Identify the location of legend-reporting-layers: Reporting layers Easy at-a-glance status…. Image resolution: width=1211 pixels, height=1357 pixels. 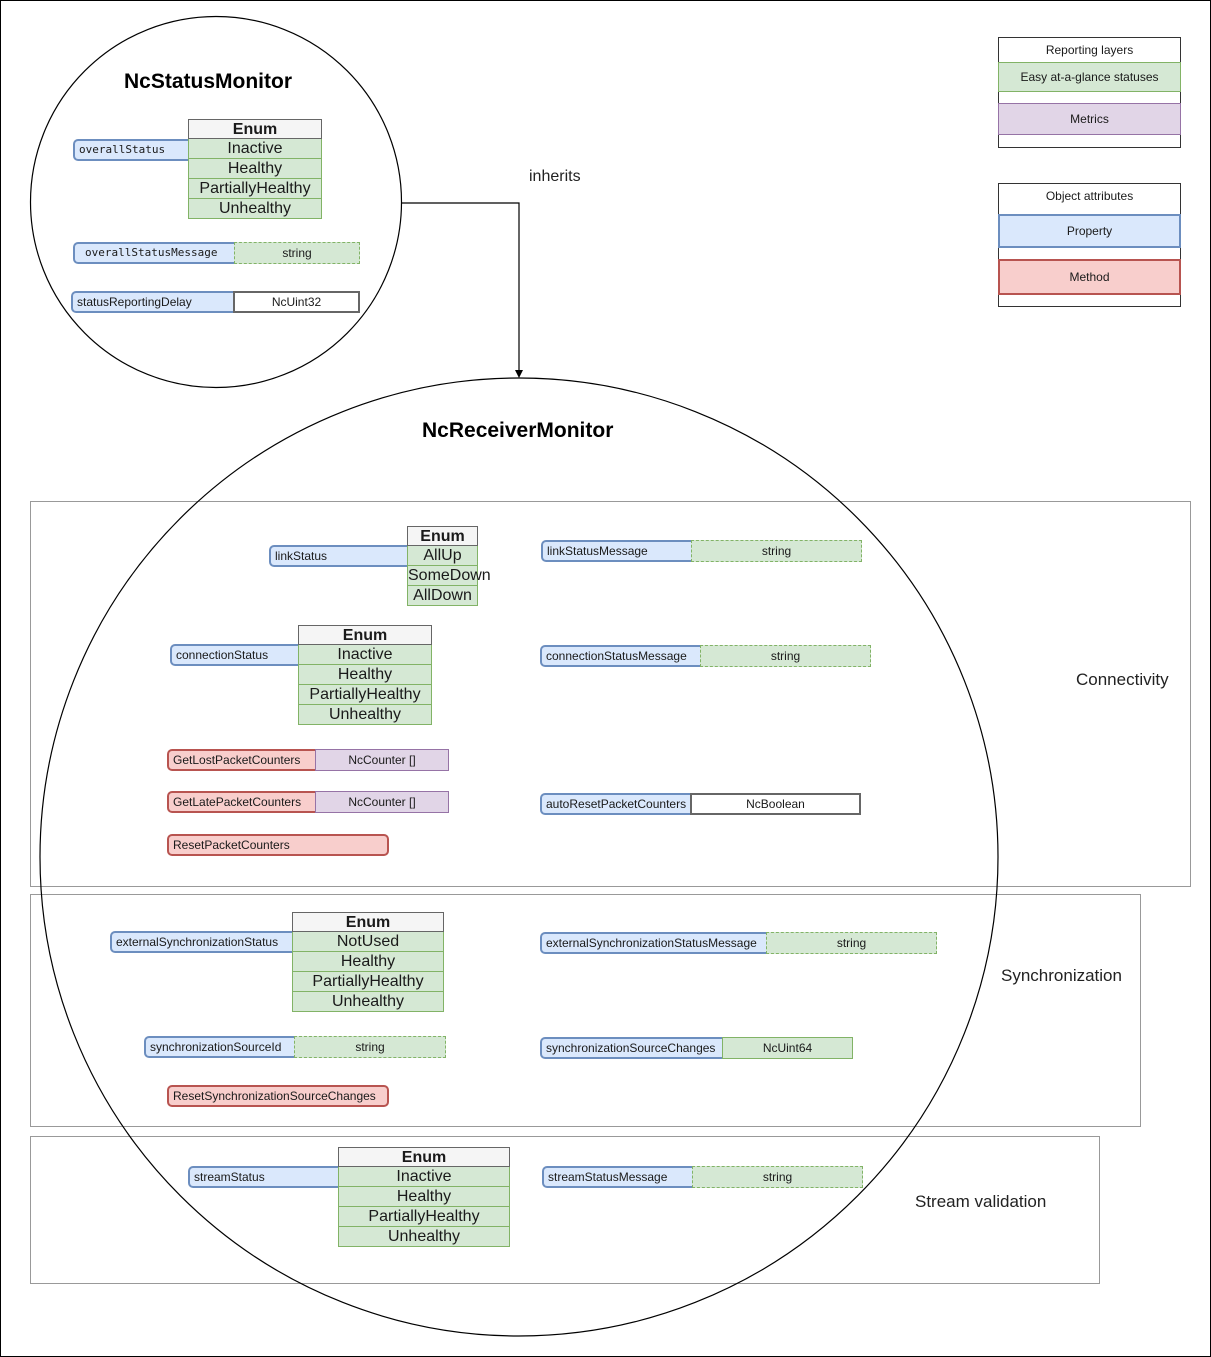
(1089, 92).